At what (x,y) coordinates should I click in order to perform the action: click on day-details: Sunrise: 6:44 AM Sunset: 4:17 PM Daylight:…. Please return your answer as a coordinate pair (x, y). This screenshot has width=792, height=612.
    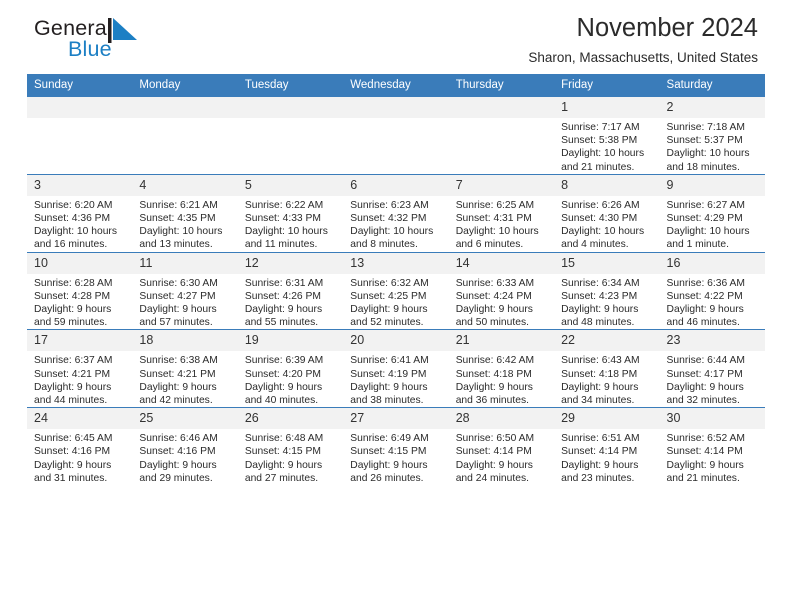
    Looking at the image, I should click on (712, 379).